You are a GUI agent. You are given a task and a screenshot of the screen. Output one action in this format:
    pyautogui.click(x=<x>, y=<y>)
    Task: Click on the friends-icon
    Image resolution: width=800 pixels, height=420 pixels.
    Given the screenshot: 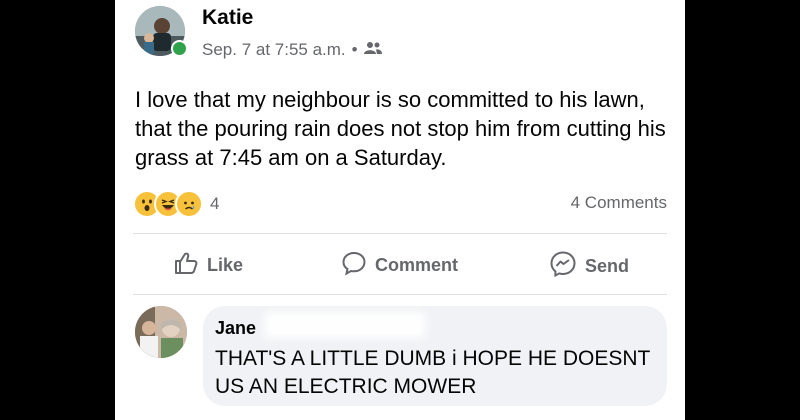 What is the action you would take?
    pyautogui.click(x=372, y=50)
    